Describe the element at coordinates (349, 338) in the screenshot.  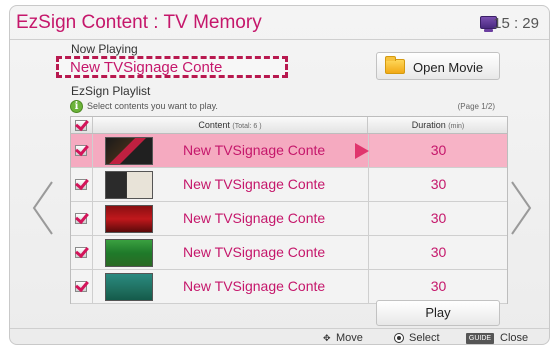
I see `move-label: Move` at that location.